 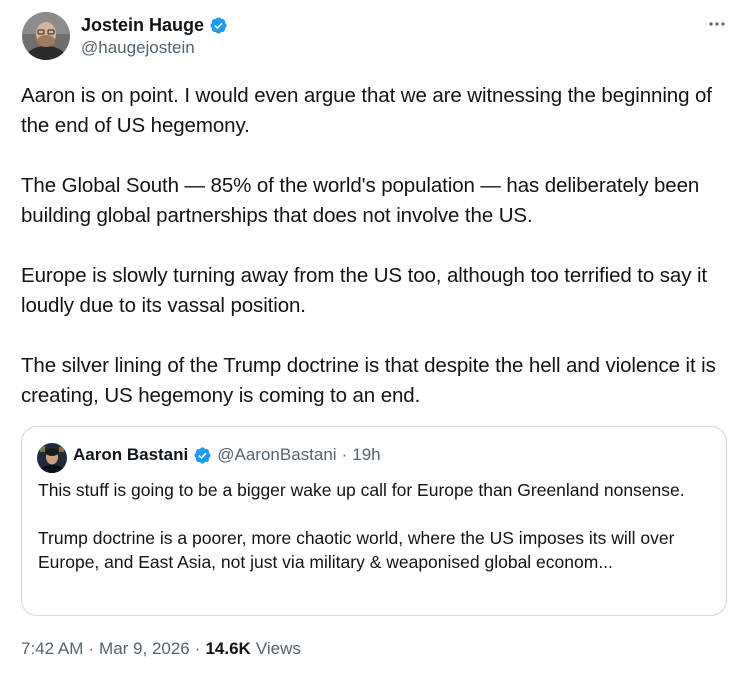 I want to click on author-avatar, so click(x=46, y=36).